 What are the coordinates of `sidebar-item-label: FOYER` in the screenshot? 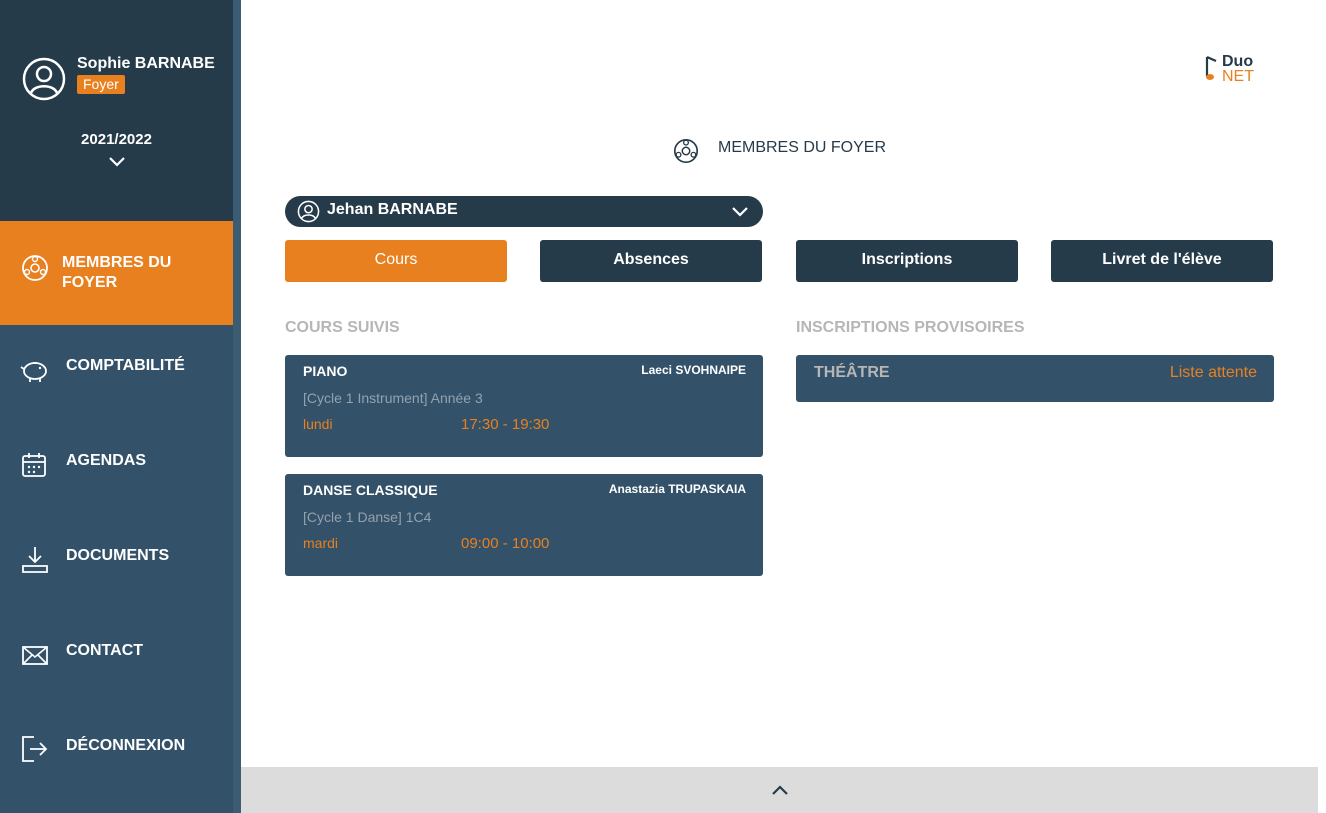 It's located at (90, 282).